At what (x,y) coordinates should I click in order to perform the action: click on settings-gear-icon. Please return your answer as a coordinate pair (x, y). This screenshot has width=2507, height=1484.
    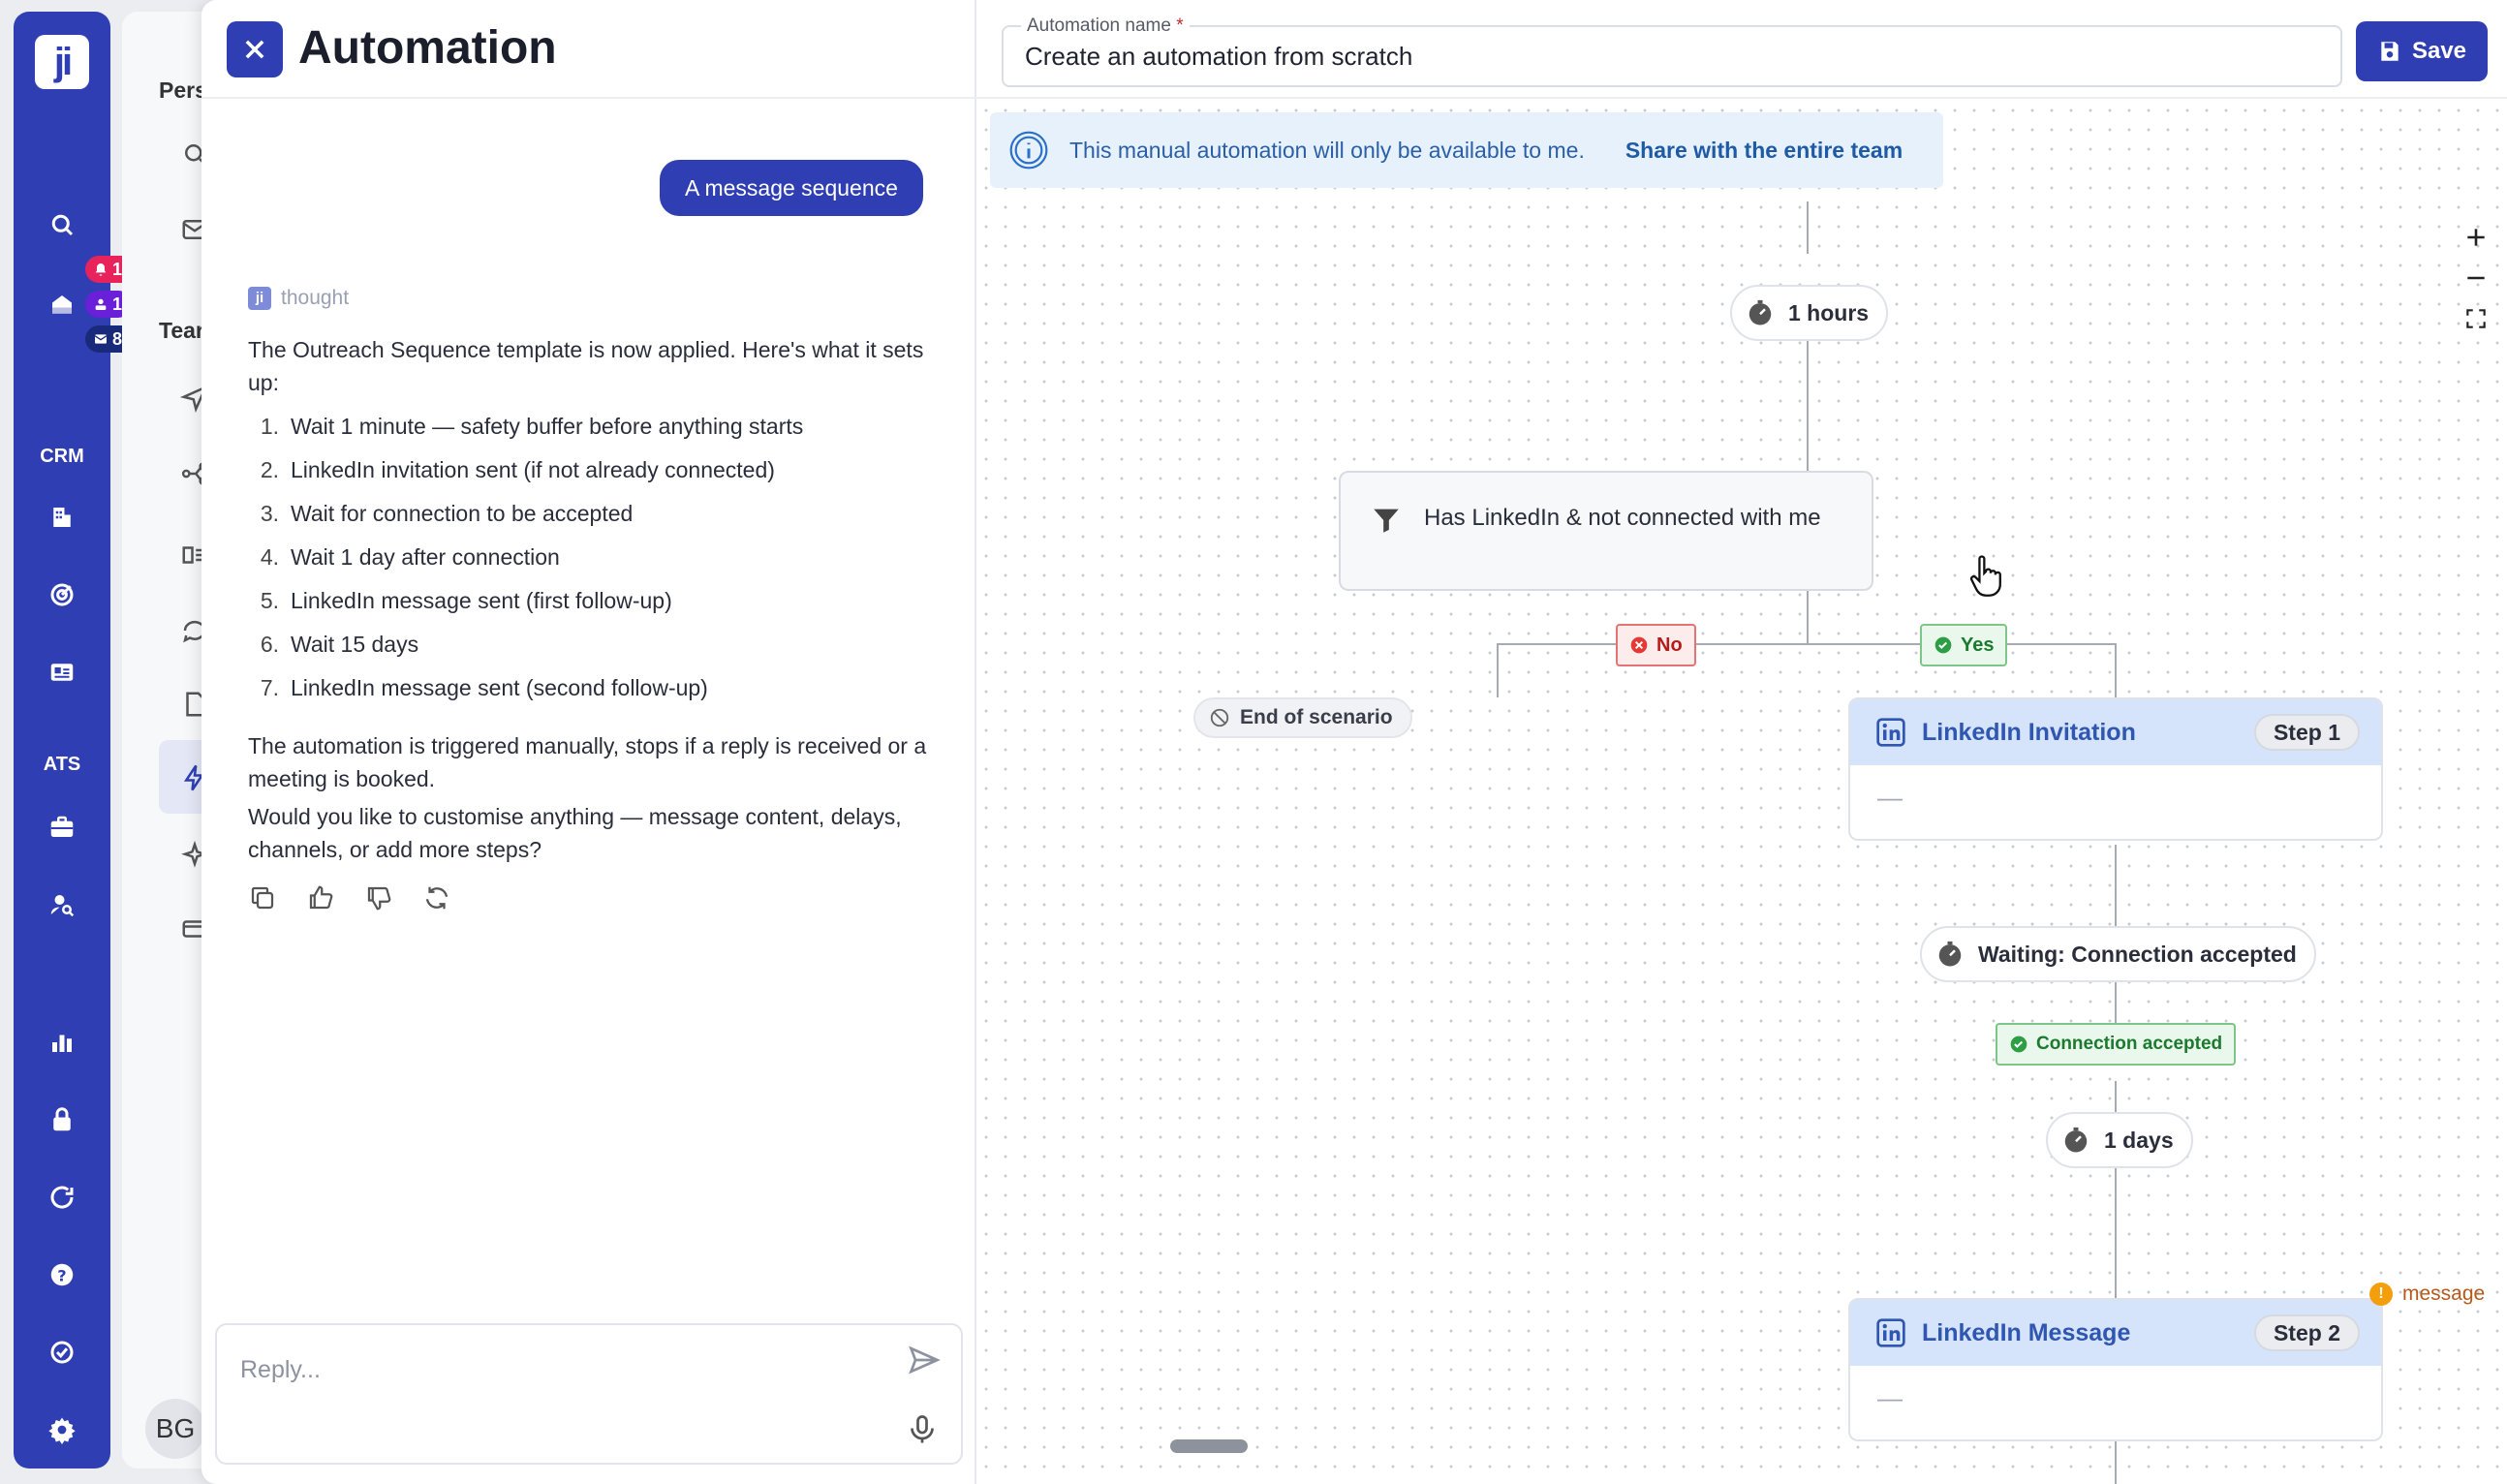
    Looking at the image, I should click on (62, 1429).